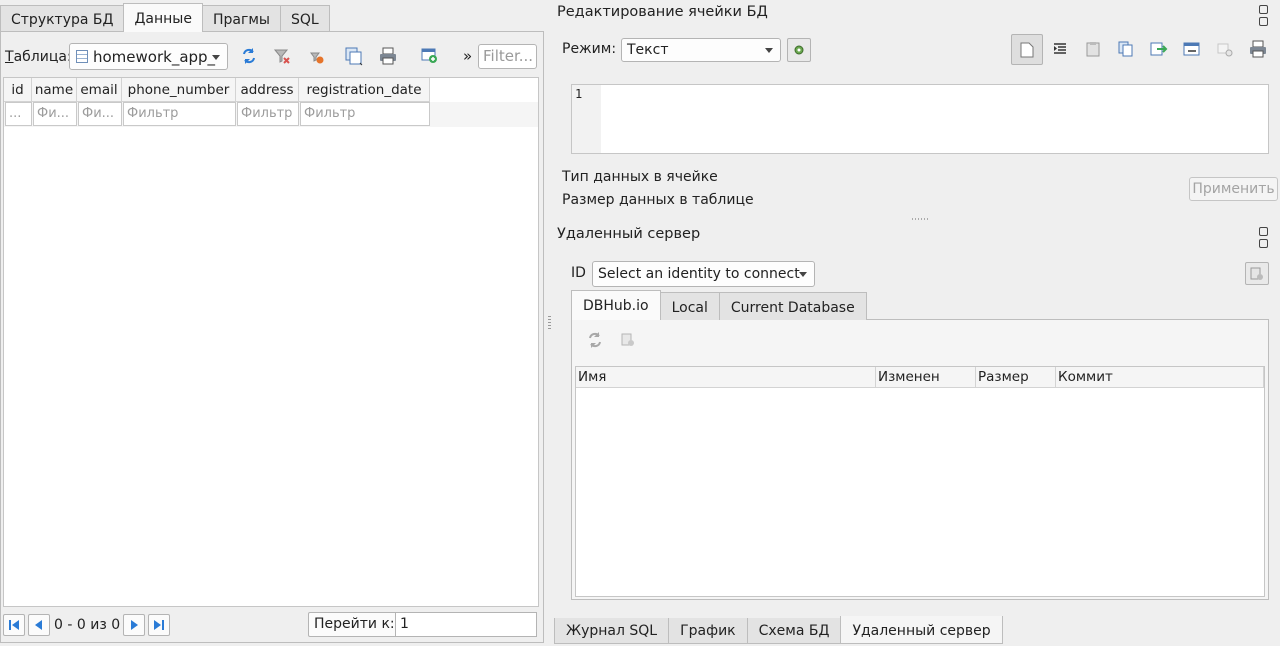  Describe the element at coordinates (1269, 17) in the screenshot. I see `edit-cell-dock-buttons` at that location.